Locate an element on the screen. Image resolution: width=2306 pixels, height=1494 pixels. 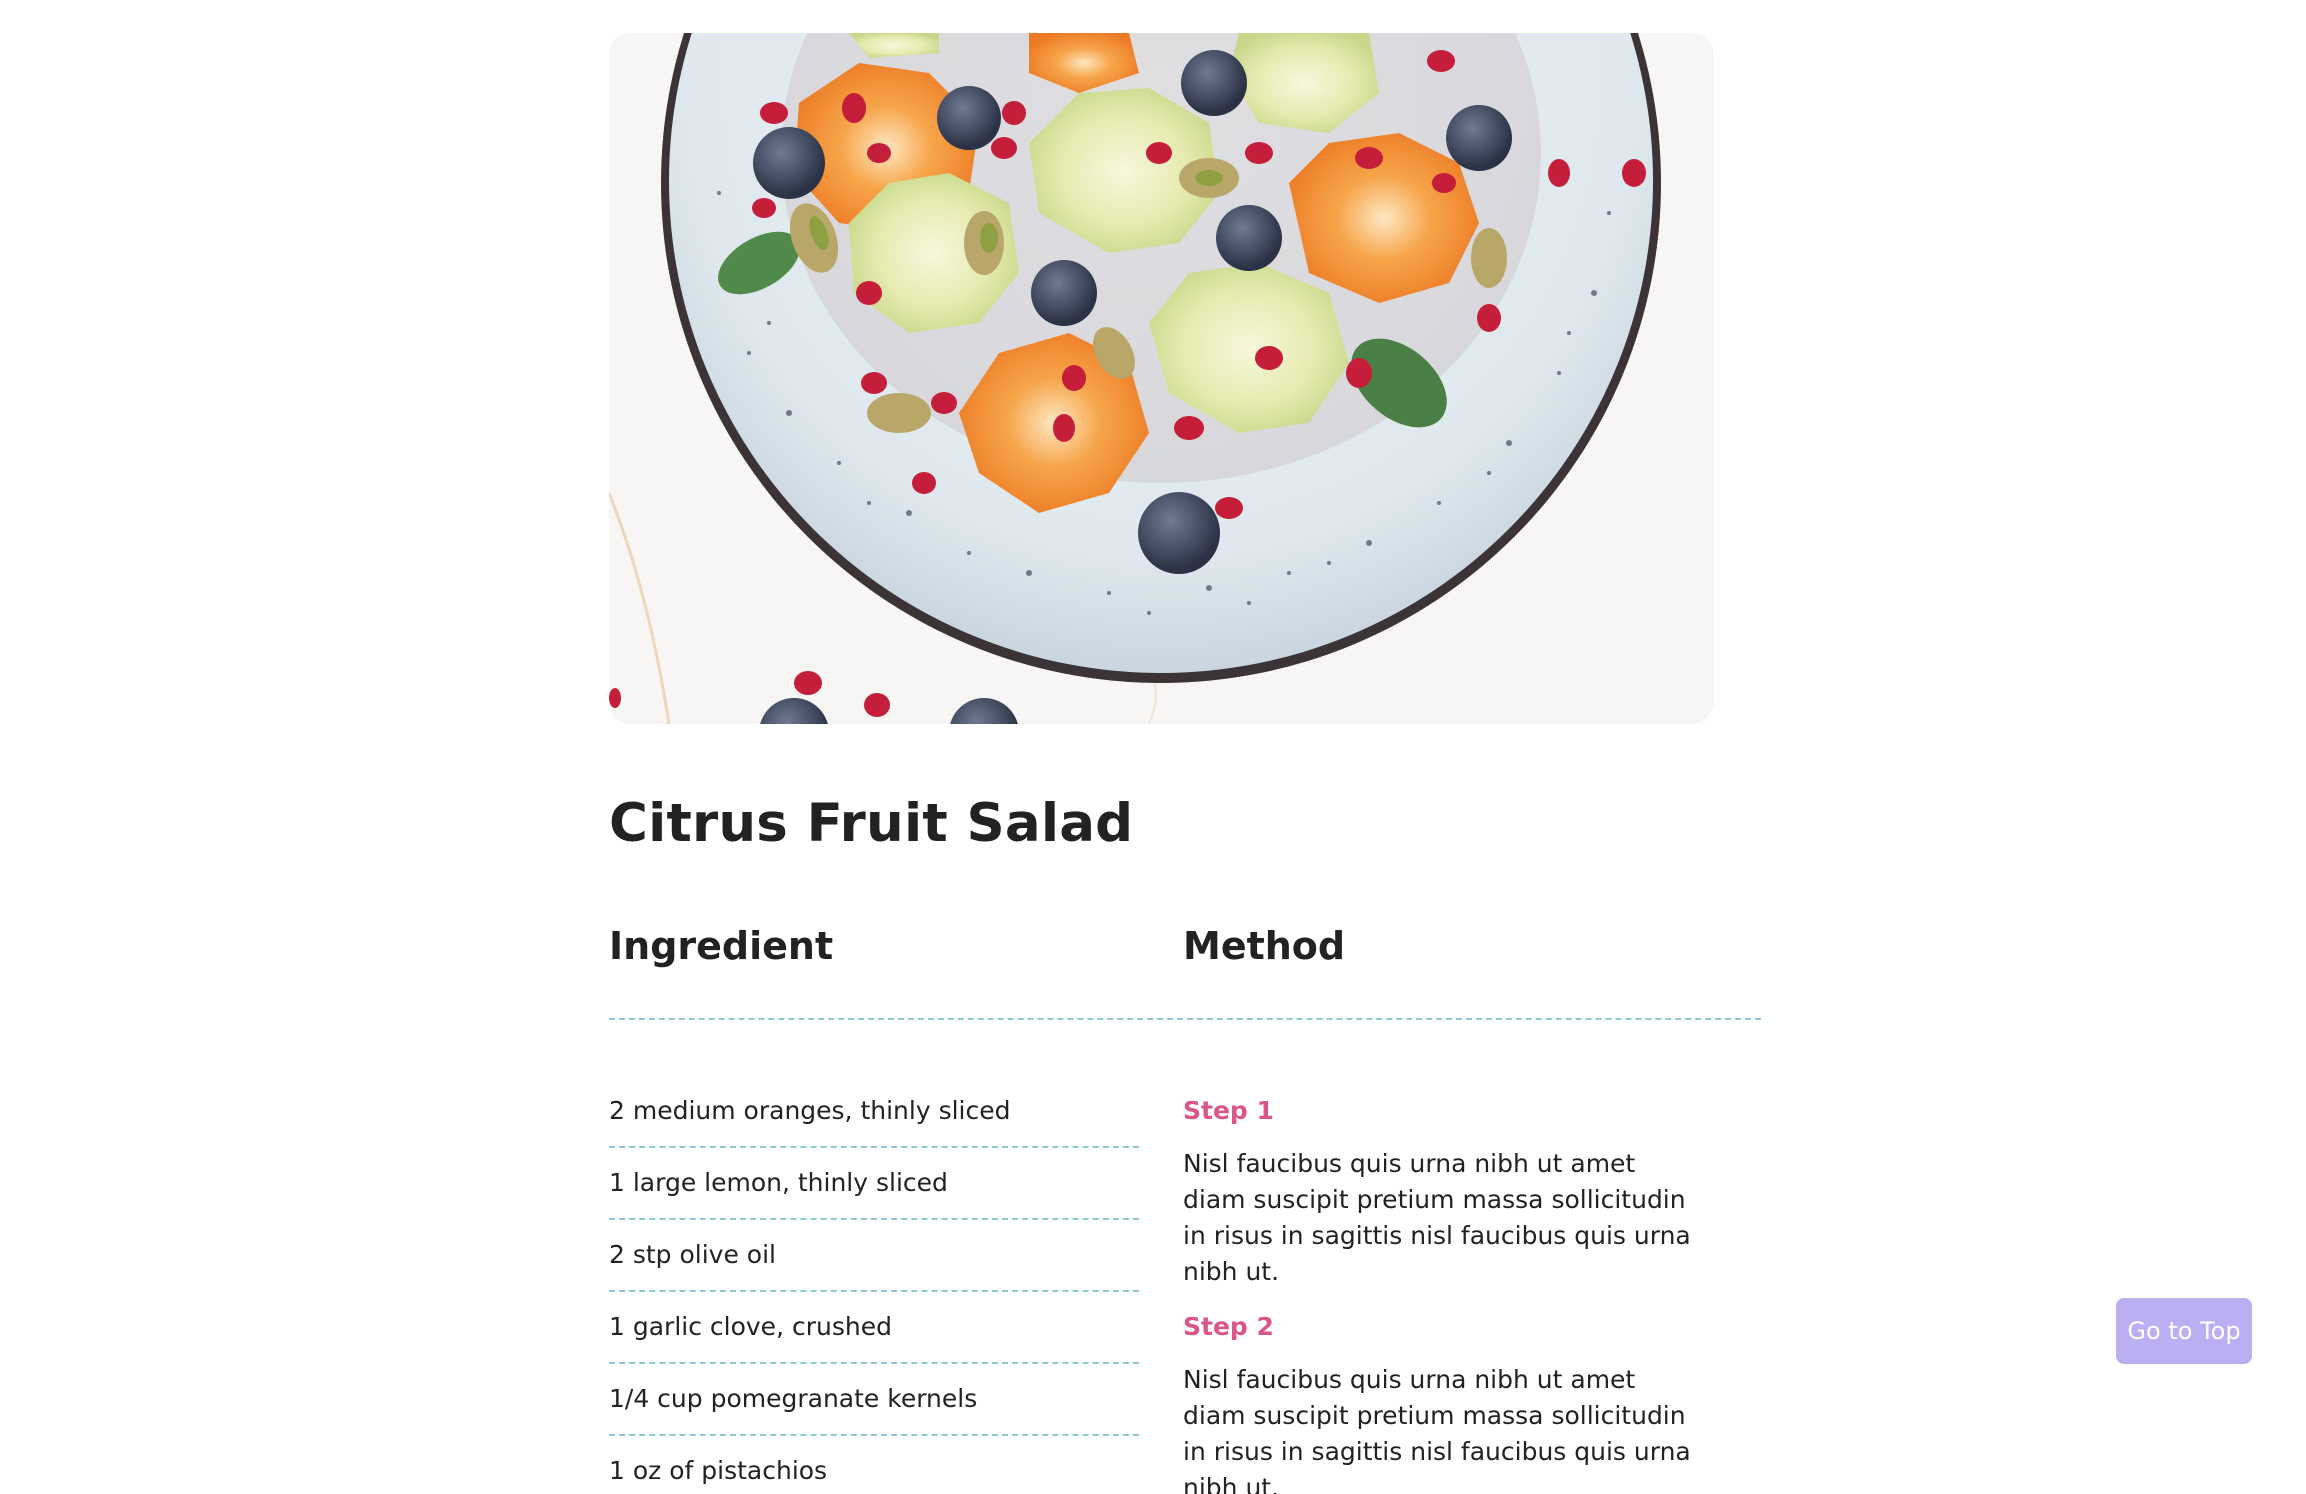
ingredient-item: 1/4 cup pomegranate kernels is located at coordinates (874, 1400).